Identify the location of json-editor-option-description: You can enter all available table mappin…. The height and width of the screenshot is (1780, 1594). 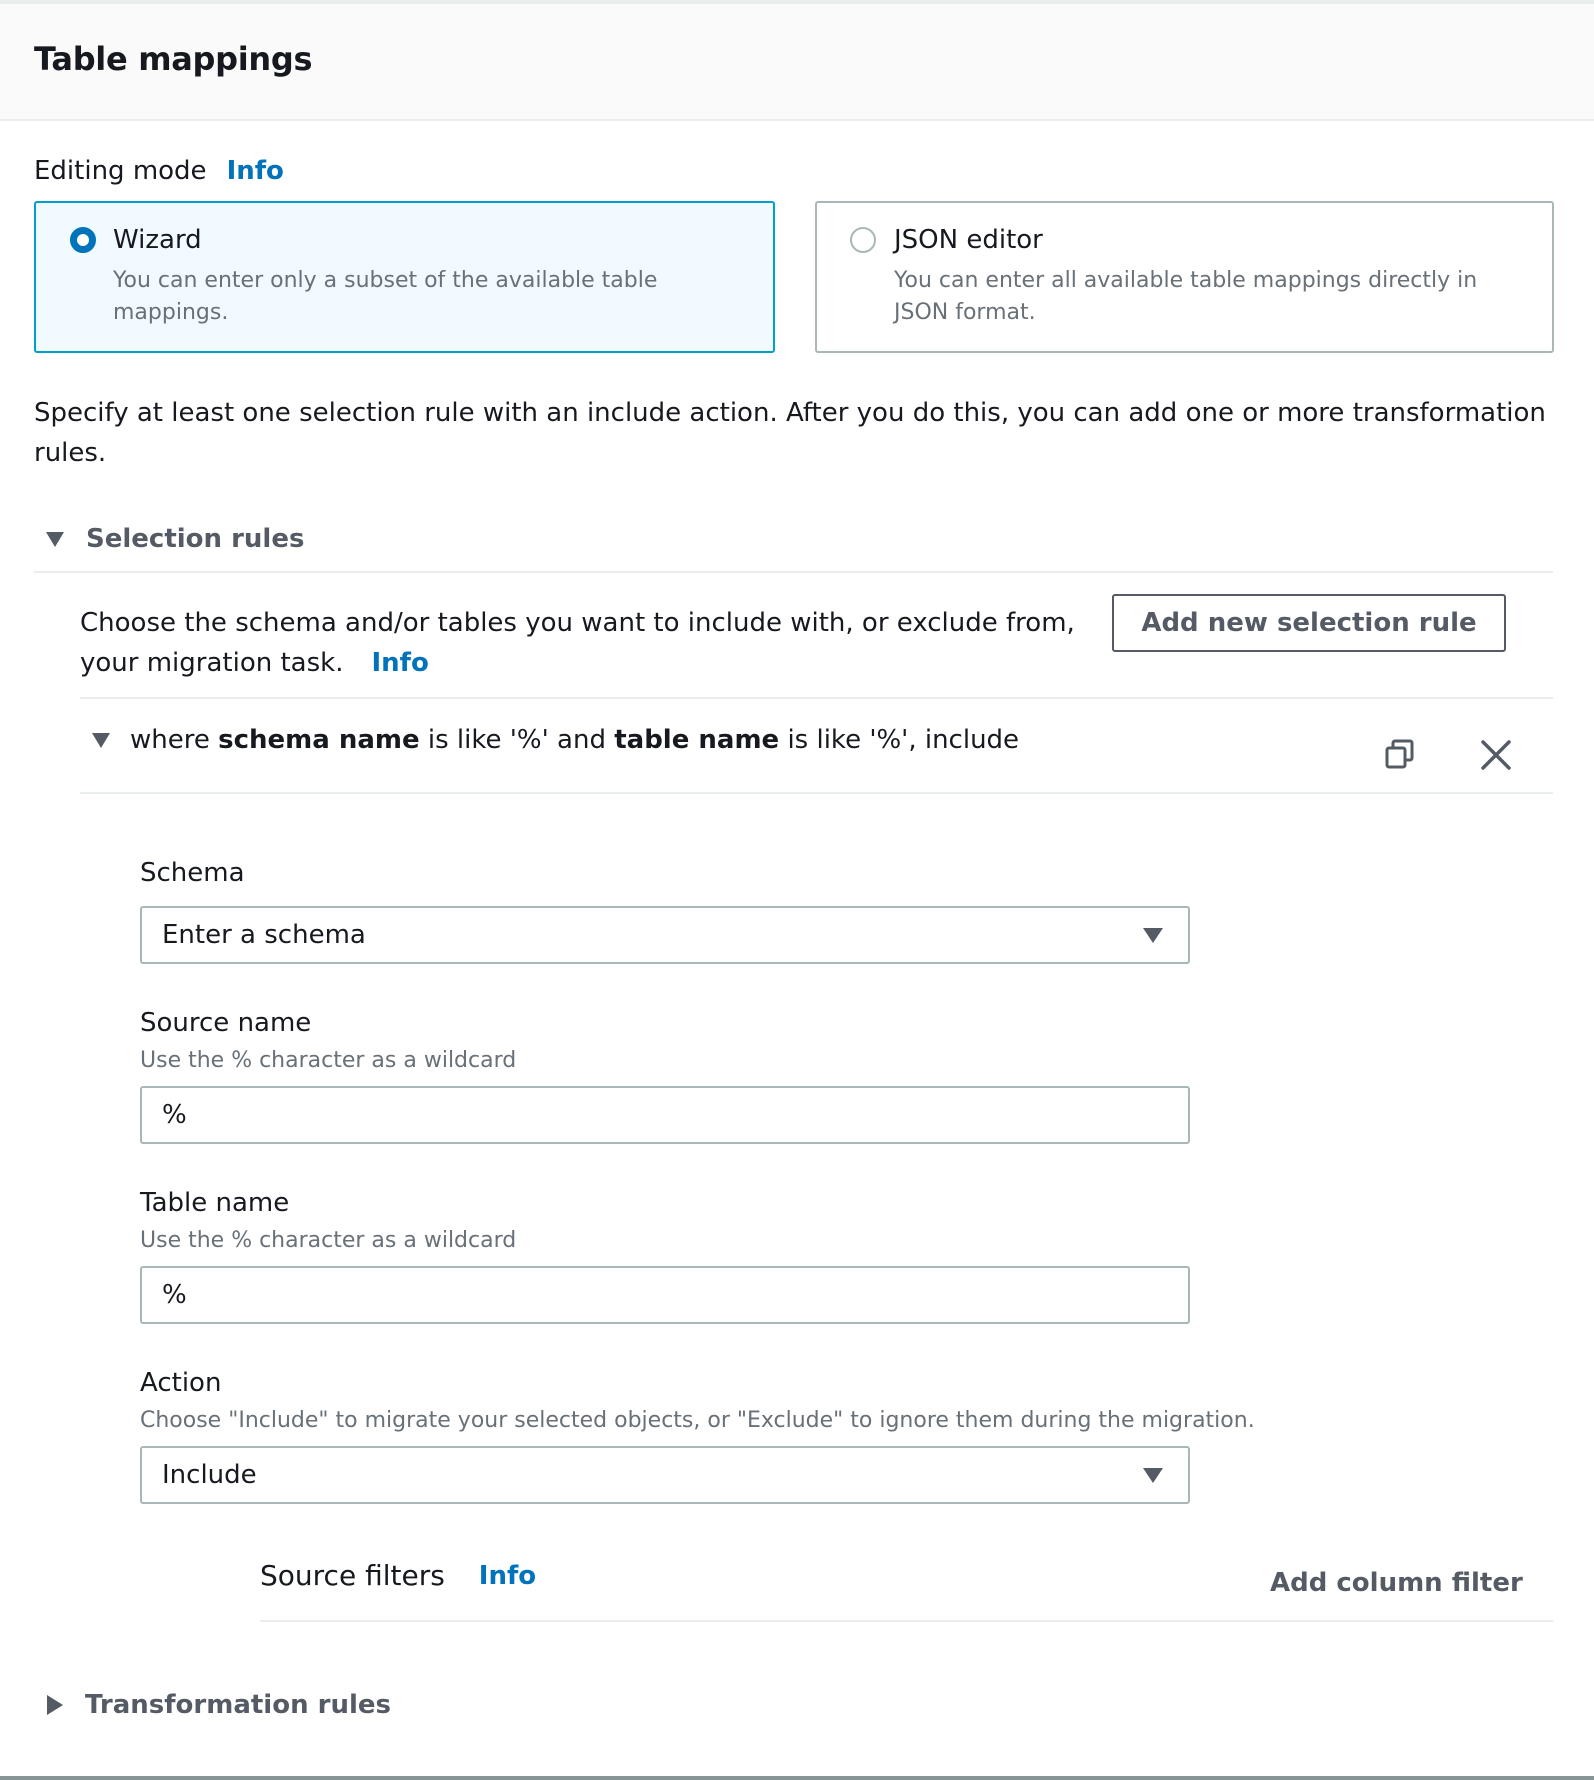
(1186, 296).